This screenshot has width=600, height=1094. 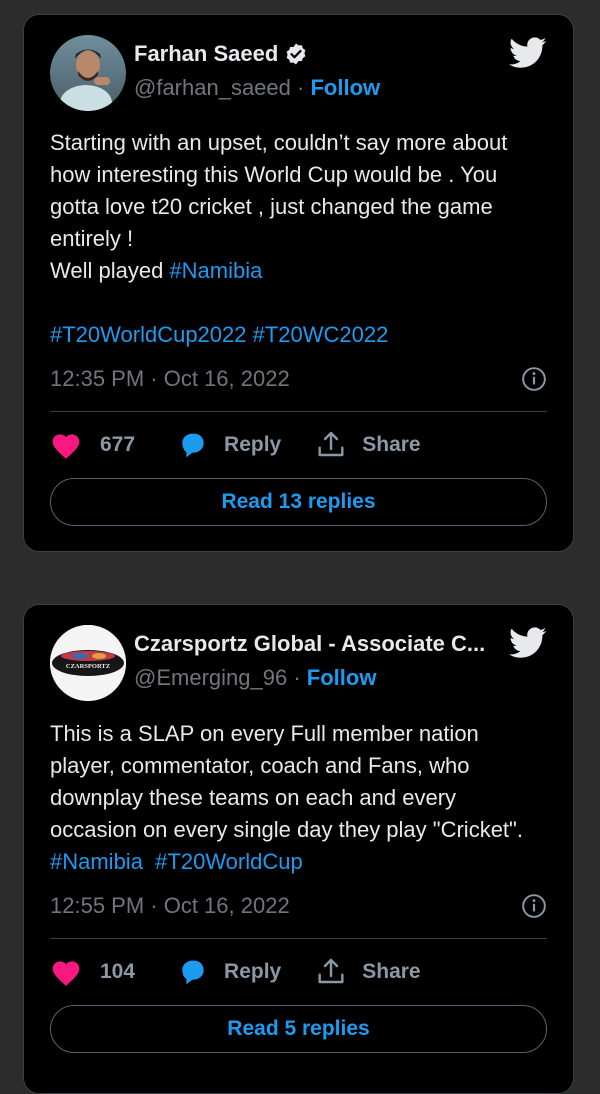 I want to click on author-name-row: Farhan Saeed, so click(x=221, y=54).